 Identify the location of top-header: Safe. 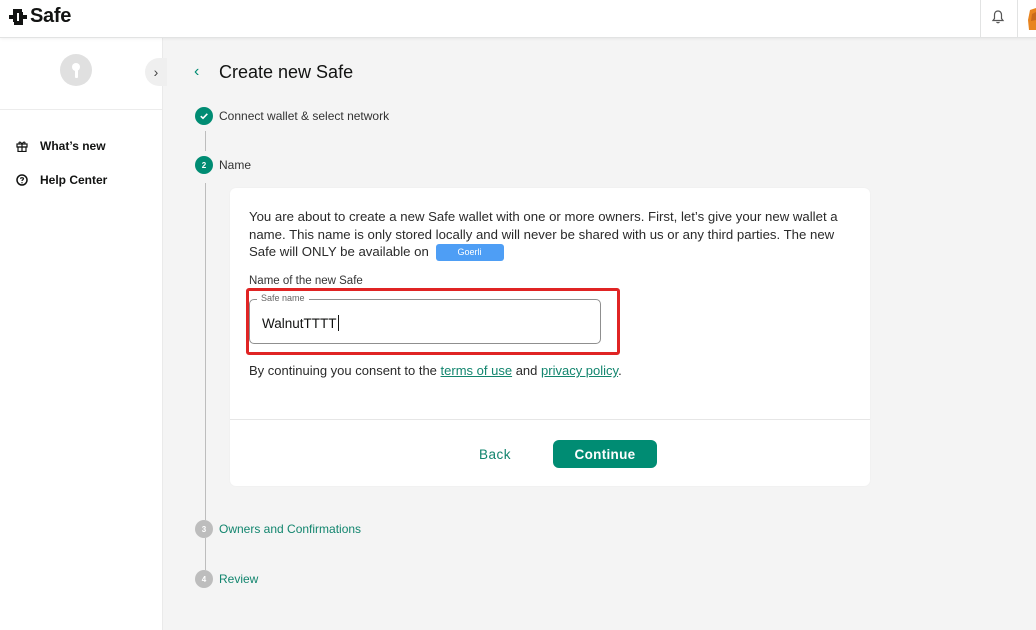
(518, 19).